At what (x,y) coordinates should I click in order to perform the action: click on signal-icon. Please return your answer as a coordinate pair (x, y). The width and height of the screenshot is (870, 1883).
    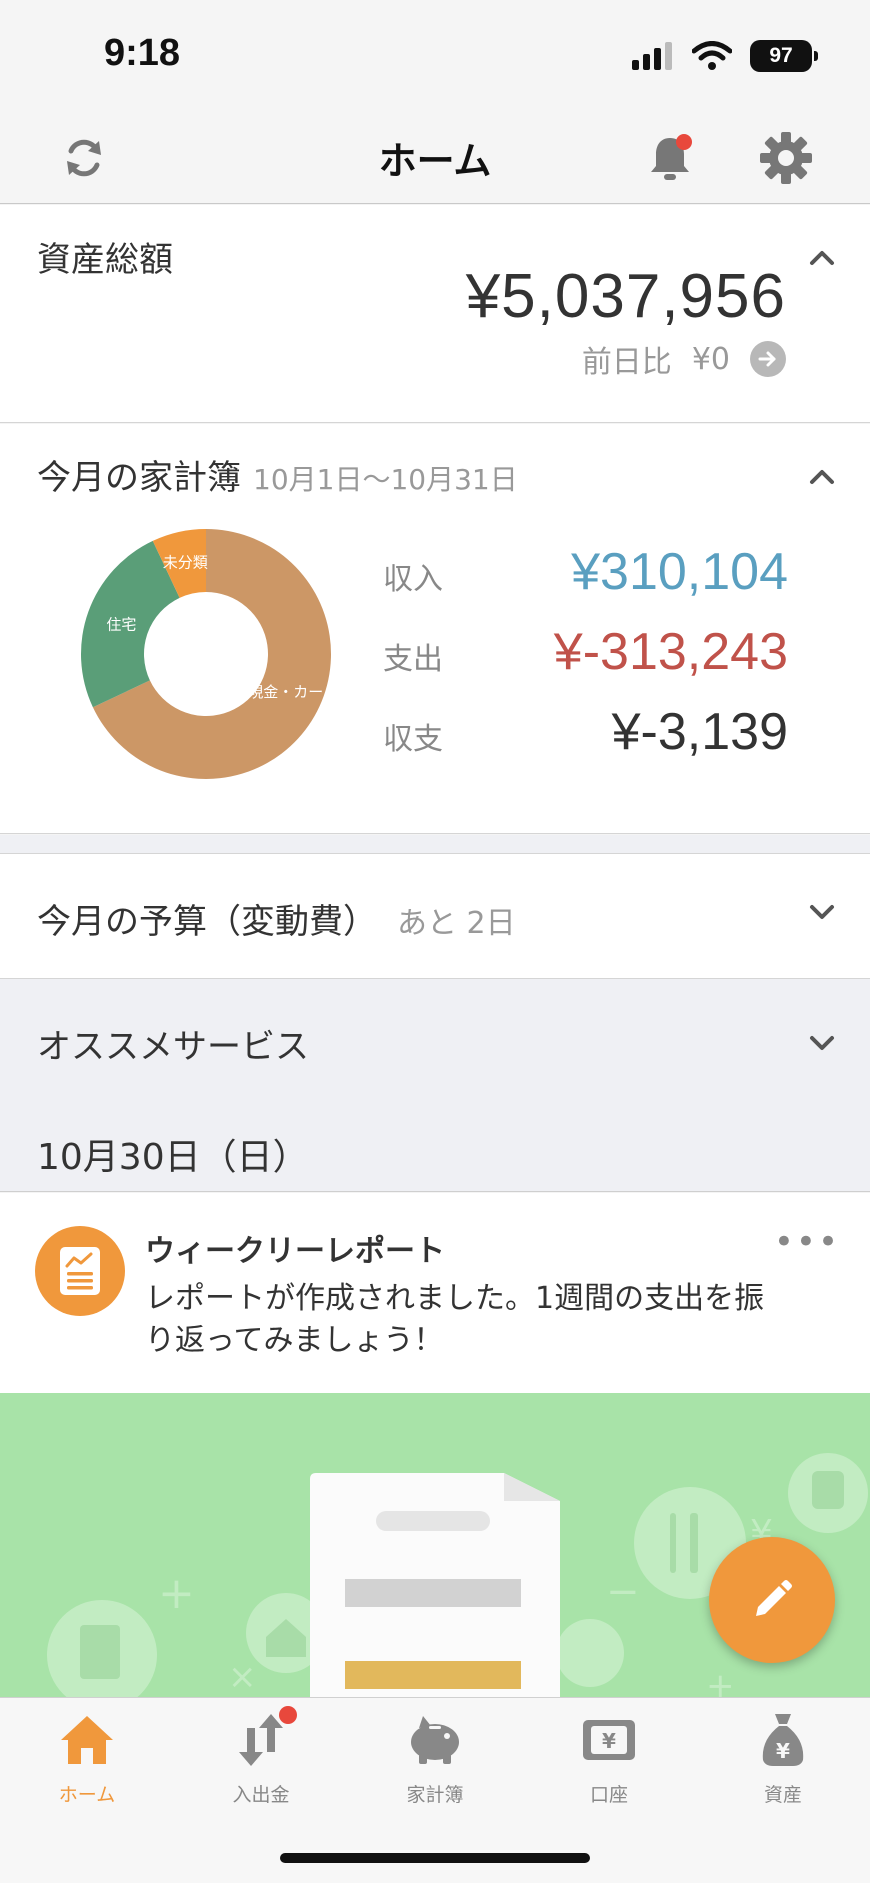
    Looking at the image, I should click on (652, 56).